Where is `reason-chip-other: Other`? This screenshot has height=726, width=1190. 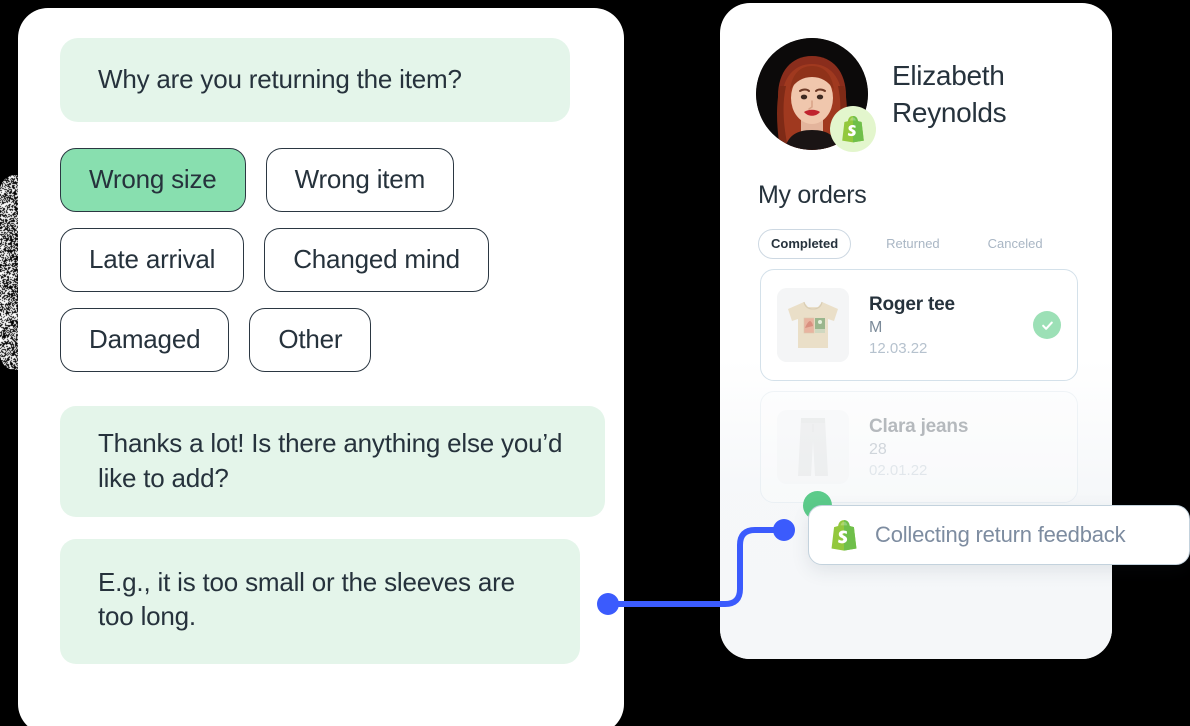 reason-chip-other: Other is located at coordinates (310, 340).